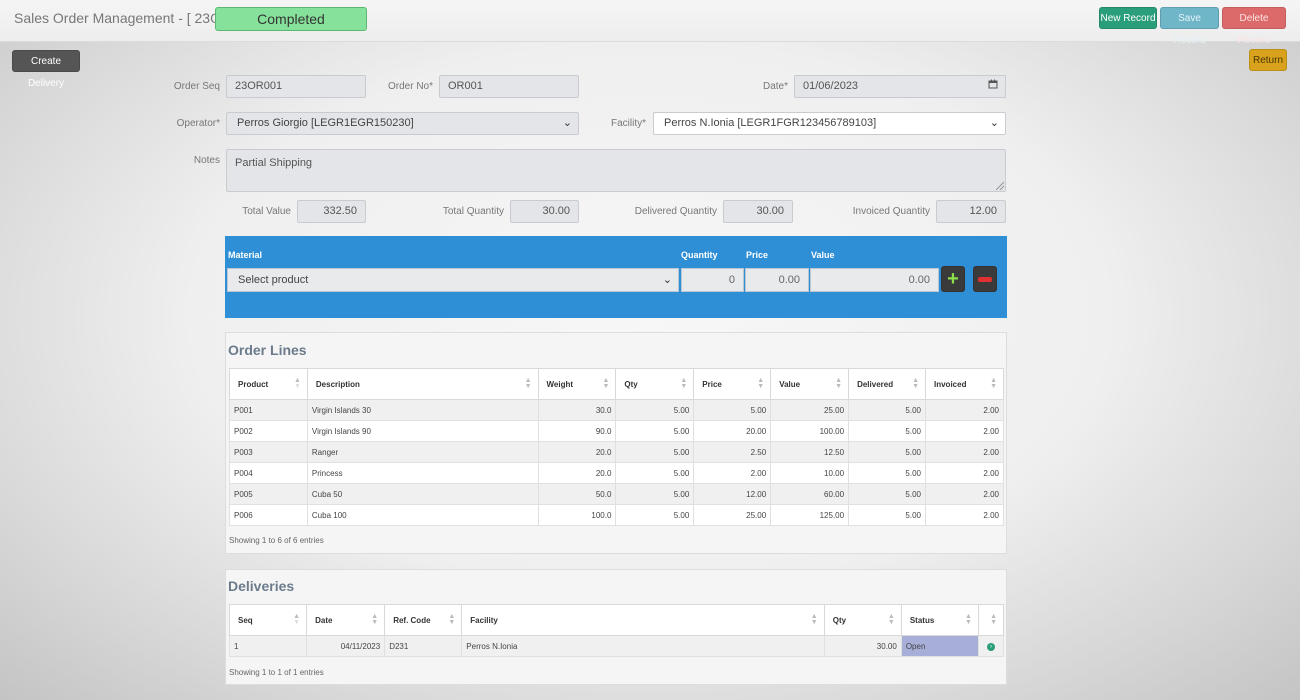 This screenshot has width=1300, height=700. Describe the element at coordinates (985, 279) in the screenshot. I see `remove-line-button` at that location.